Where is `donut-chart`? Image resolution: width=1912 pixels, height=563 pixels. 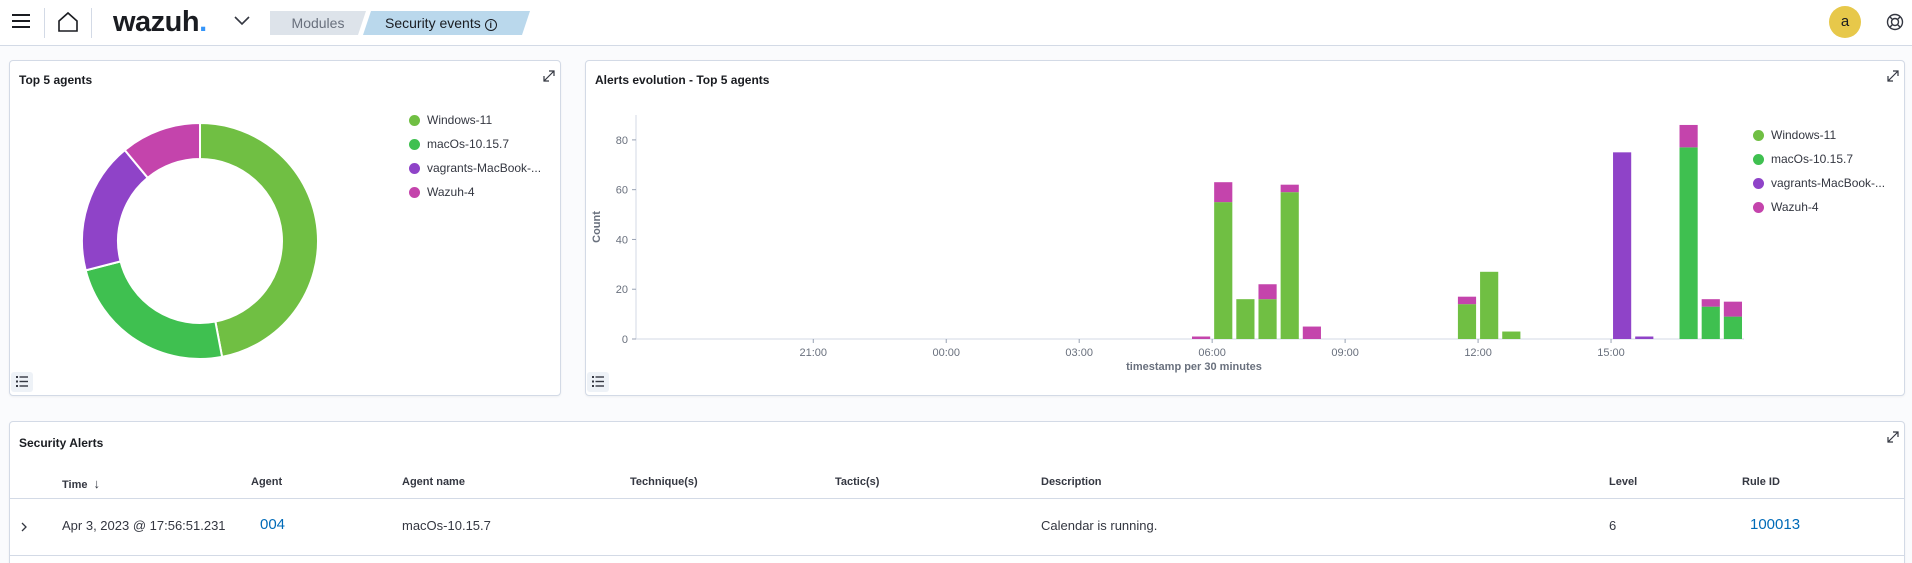
donut-chart is located at coordinates (200, 240).